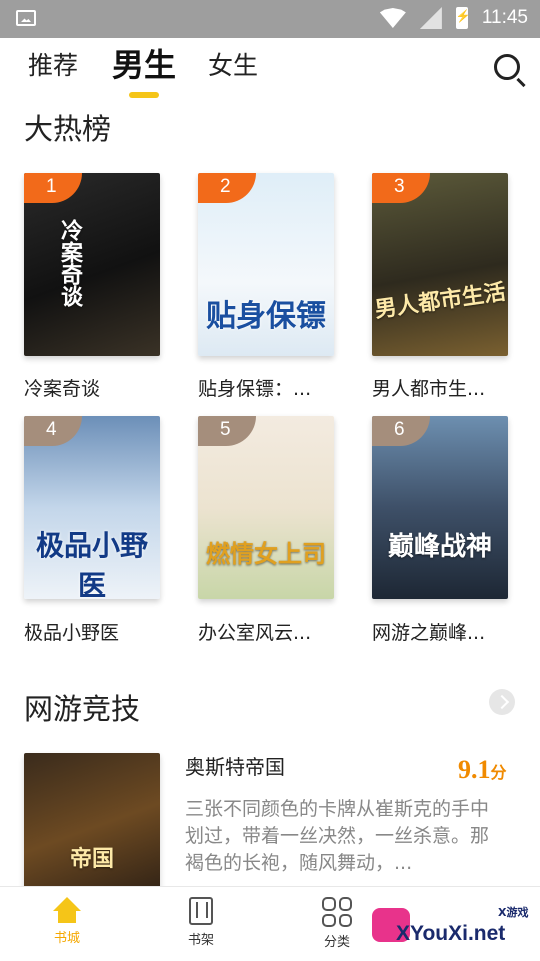 Image resolution: width=540 pixels, height=961 pixels. What do you see at coordinates (401, 431) in the screenshot?
I see `rank-badge: 6` at bounding box center [401, 431].